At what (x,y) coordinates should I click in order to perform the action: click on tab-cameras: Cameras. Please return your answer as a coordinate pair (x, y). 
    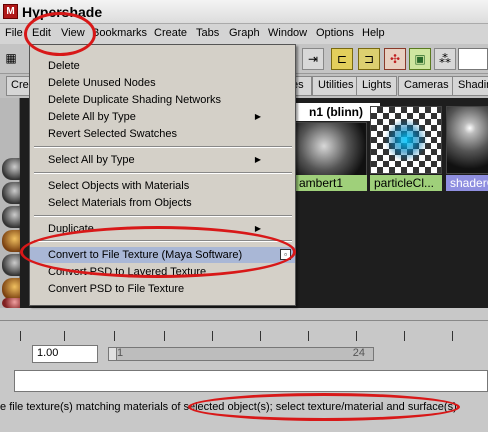
    Looking at the image, I should click on (426, 86).